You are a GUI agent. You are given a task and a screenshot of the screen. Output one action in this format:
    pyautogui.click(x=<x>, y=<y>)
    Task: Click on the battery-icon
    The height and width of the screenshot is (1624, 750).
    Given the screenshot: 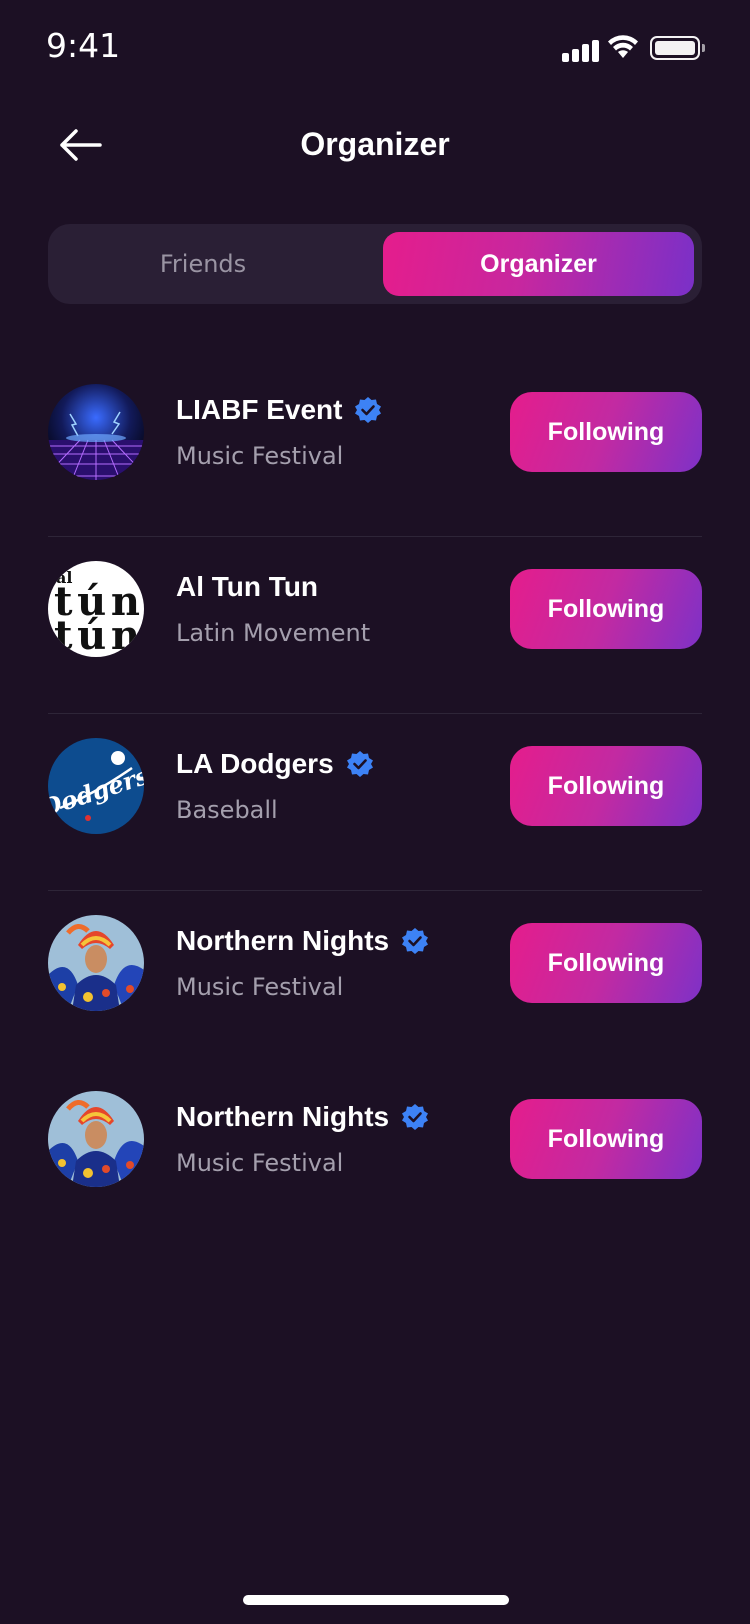 What is the action you would take?
    pyautogui.click(x=675, y=48)
    